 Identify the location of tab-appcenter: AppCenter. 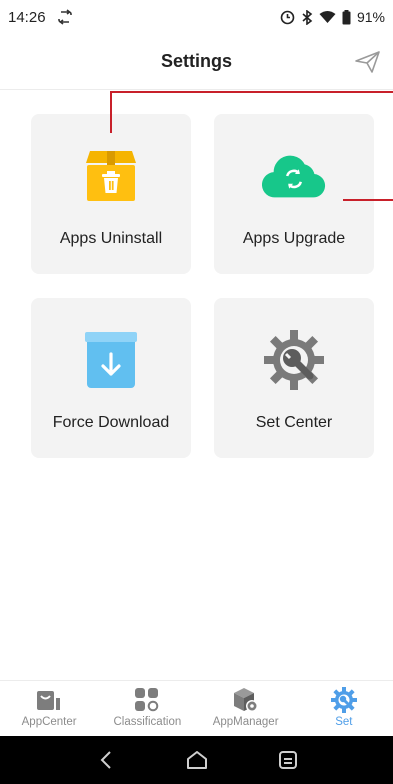
(49, 709).